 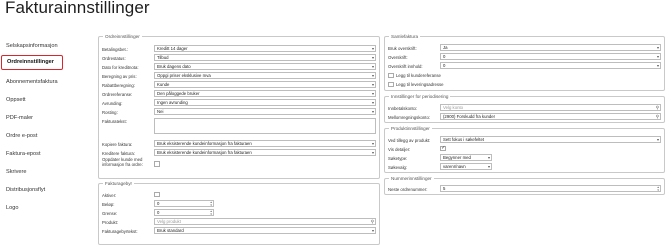 I want to click on beregning-pris-select: Oppgi priser eksklusive mva ▾, so click(x=265, y=76).